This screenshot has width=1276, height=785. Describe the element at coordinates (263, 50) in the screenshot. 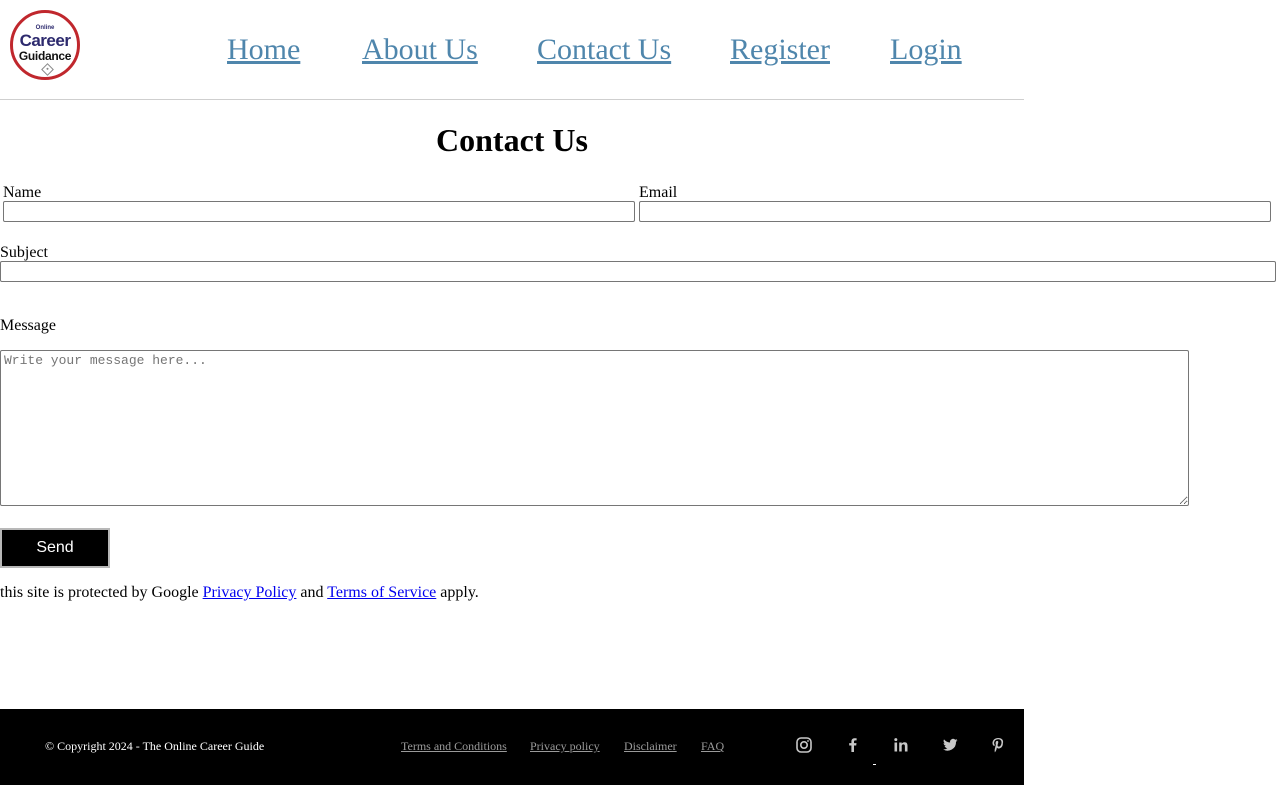

I see `nav-home: Home` at that location.